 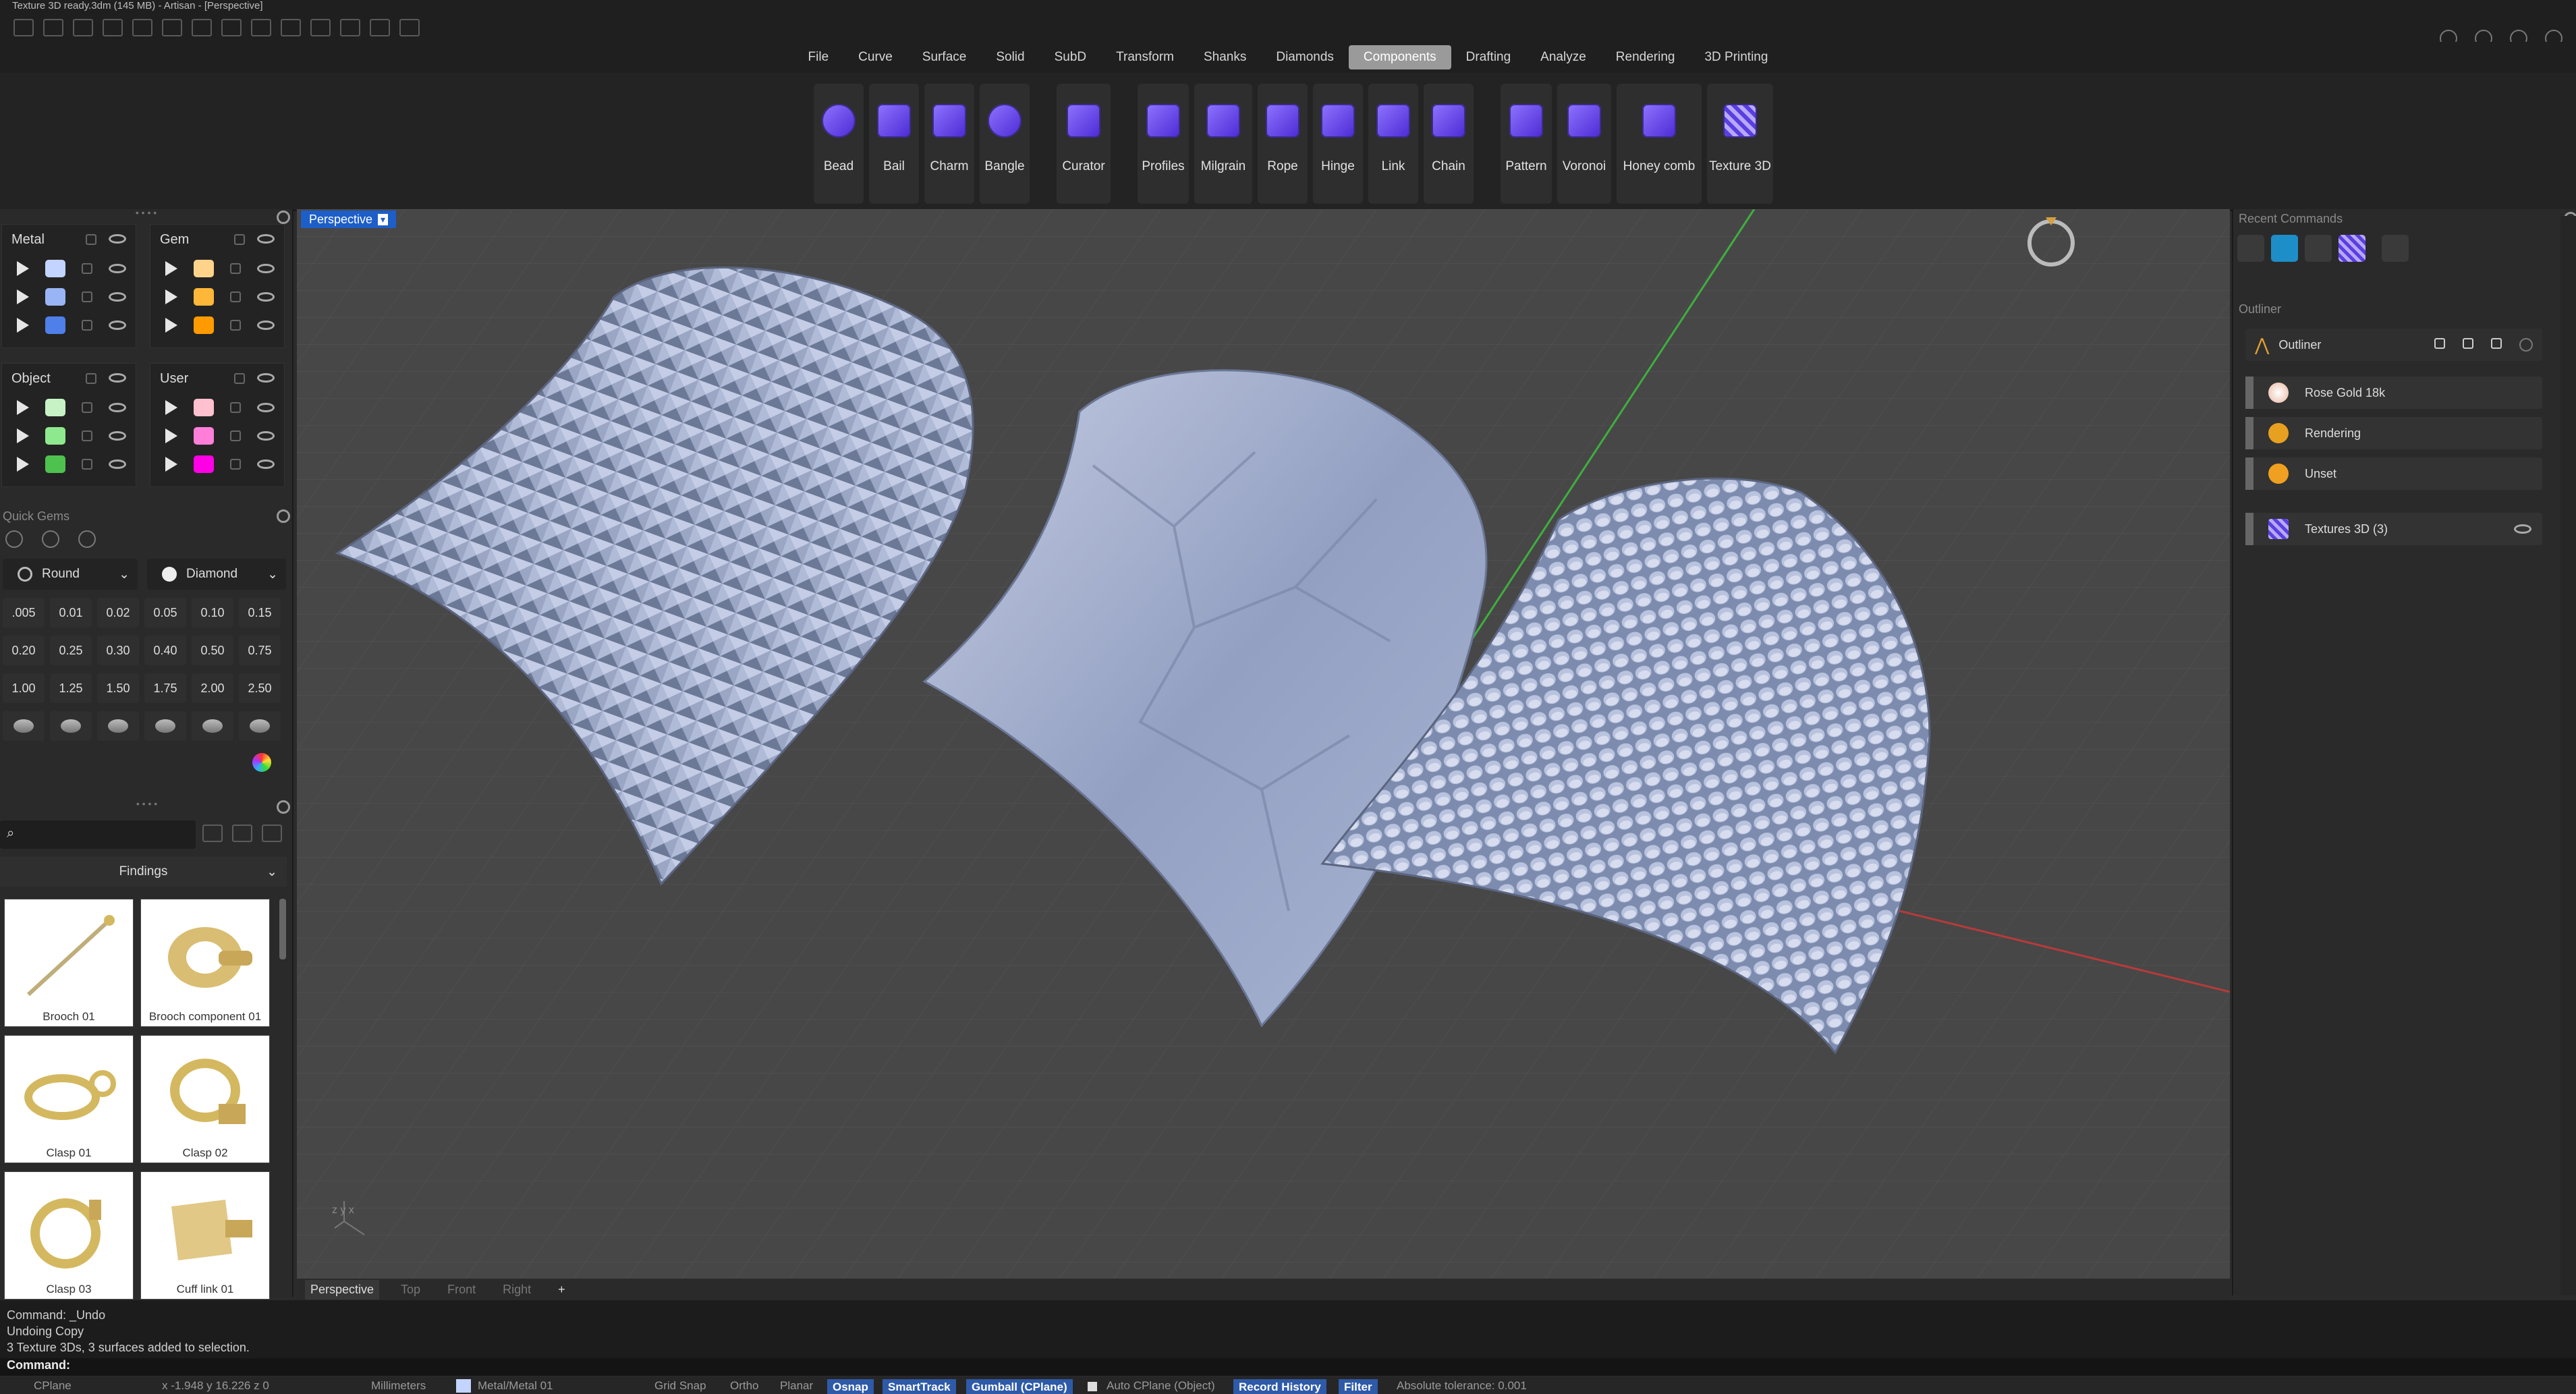 What do you see at coordinates (2496, 343) in the screenshot?
I see `edit-icon` at bounding box center [2496, 343].